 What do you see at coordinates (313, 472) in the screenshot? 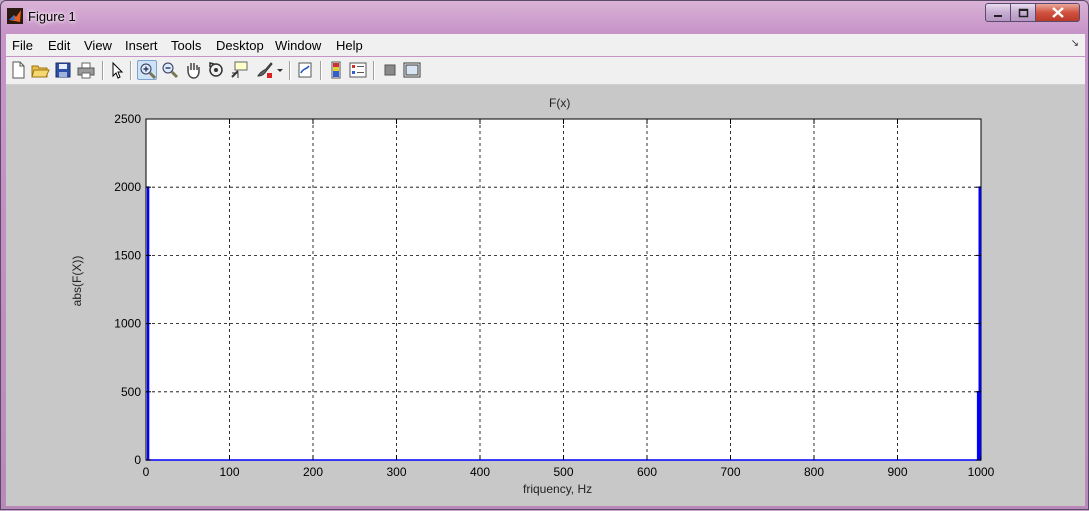
I see `x-tick-label: 200` at bounding box center [313, 472].